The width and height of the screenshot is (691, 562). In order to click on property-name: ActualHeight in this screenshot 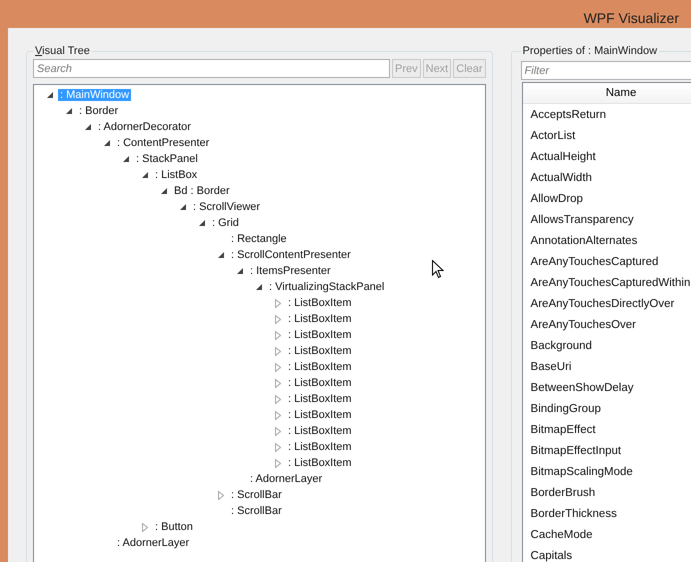, I will do `click(563, 156)`.